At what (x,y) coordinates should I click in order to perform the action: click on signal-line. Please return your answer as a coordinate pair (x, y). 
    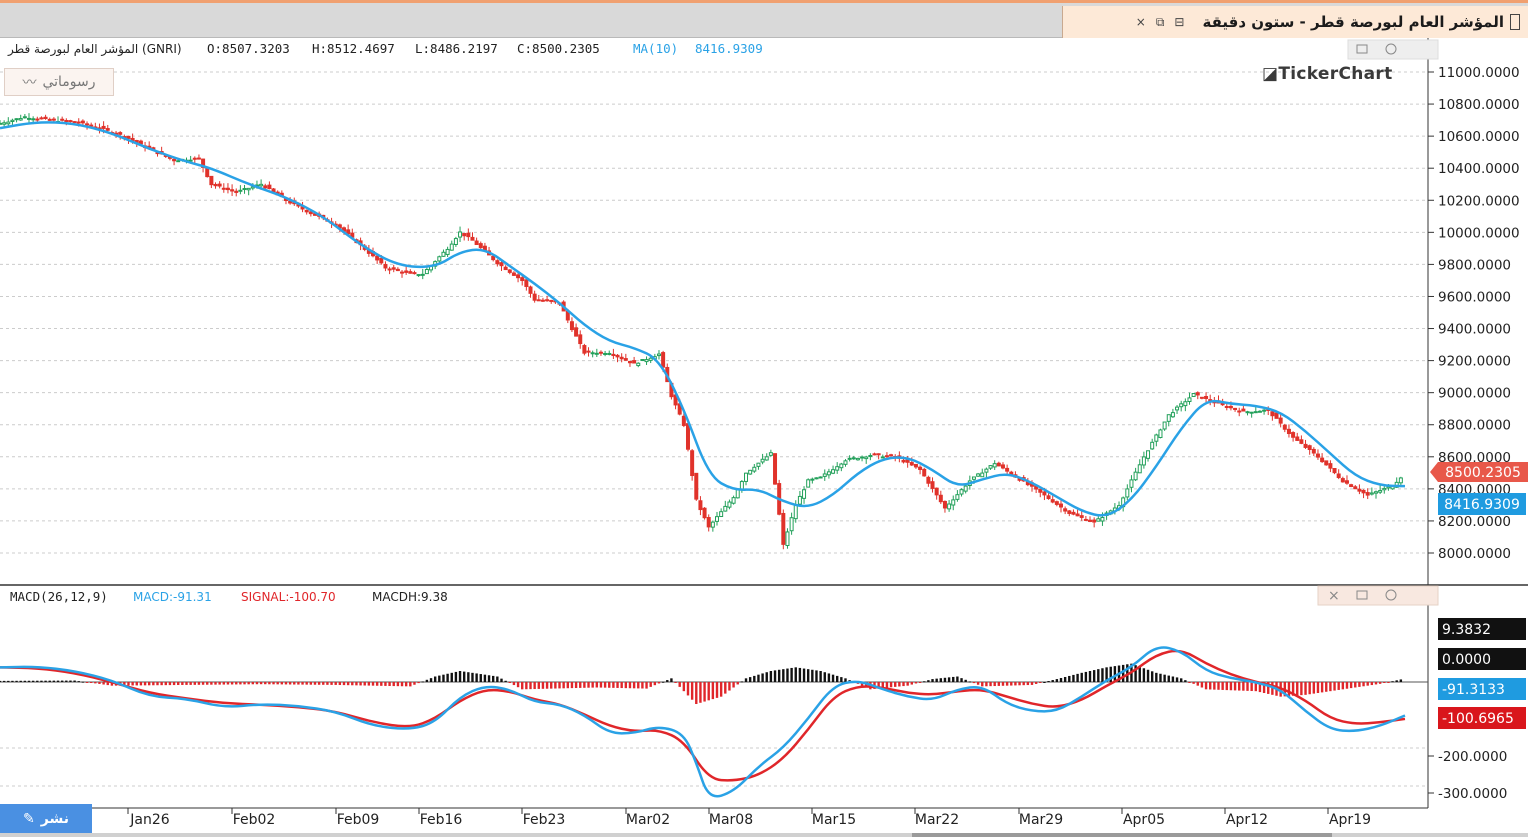
    Looking at the image, I should click on (703, 715).